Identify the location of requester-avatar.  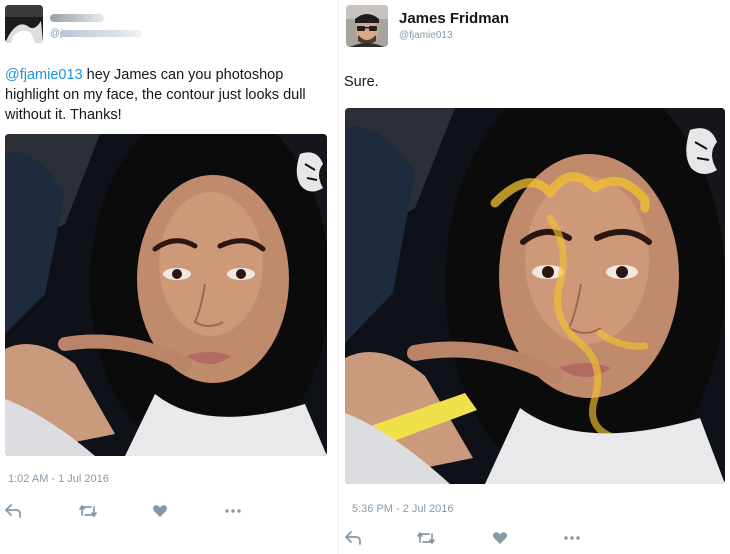
(24, 24).